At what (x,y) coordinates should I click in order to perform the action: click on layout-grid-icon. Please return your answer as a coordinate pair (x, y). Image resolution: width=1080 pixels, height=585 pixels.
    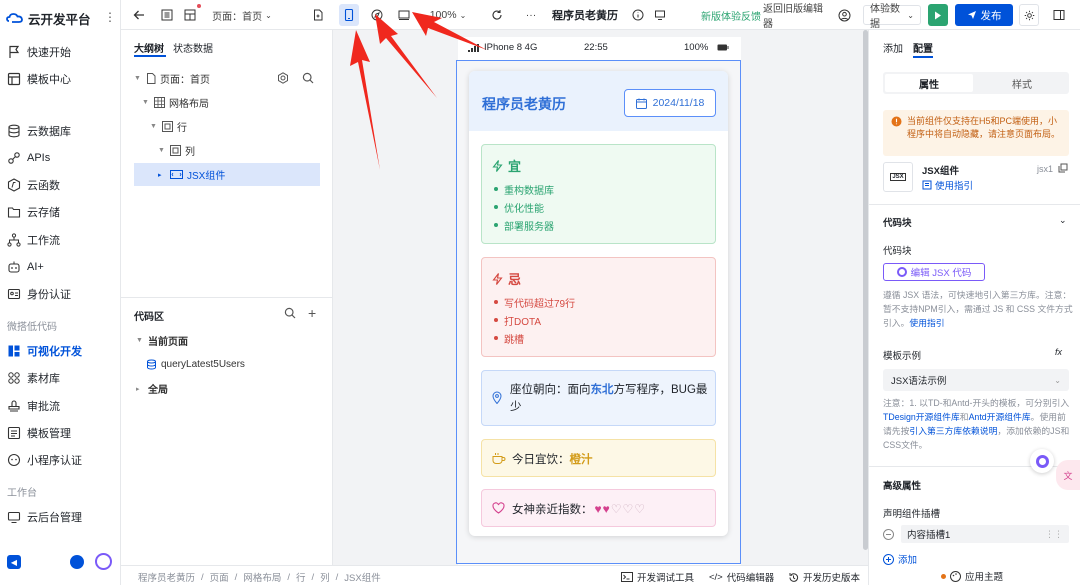
    Looking at the image, I should click on (190, 15).